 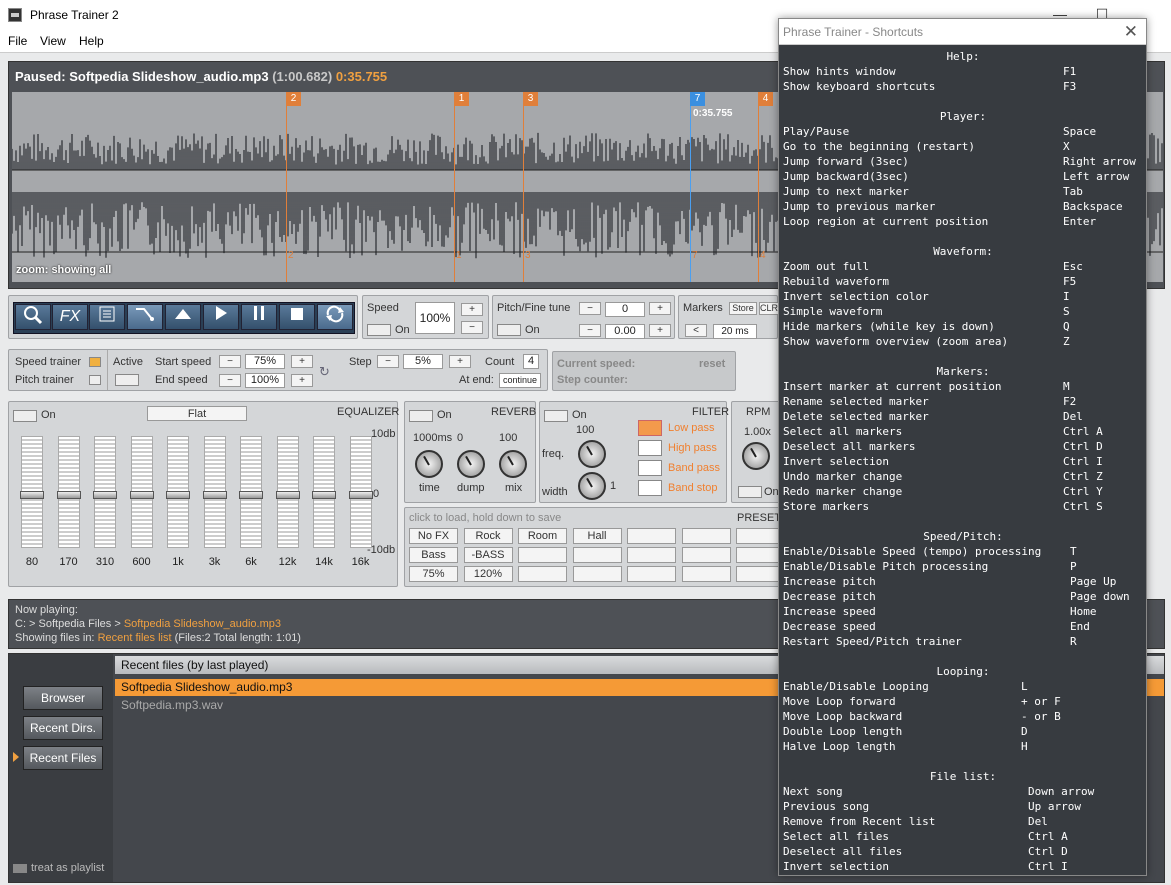 What do you see at coordinates (697, 99) in the screenshot?
I see `marker-flag: 7` at bounding box center [697, 99].